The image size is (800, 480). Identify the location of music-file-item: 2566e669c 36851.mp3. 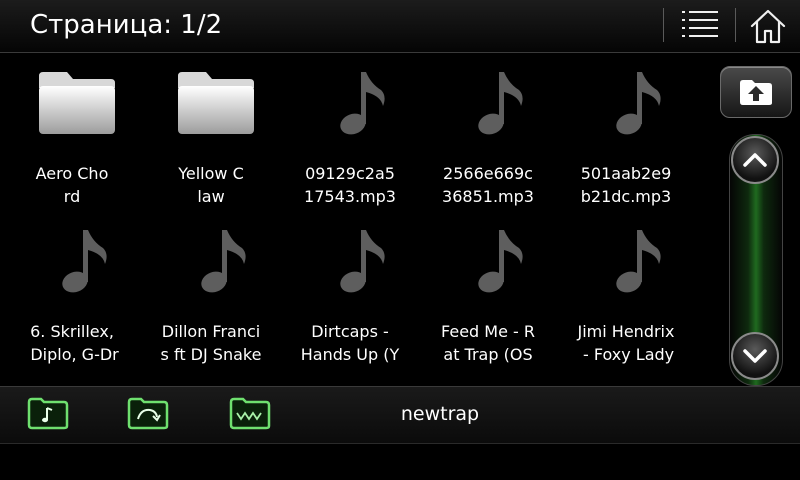
(488, 142).